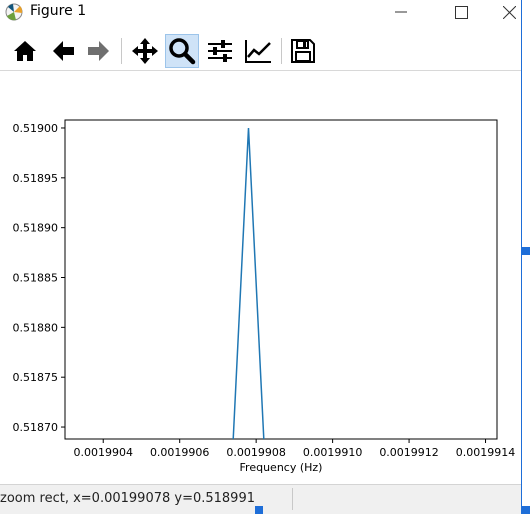 This screenshot has height=514, width=531. I want to click on minimize-icon, so click(401, 12).